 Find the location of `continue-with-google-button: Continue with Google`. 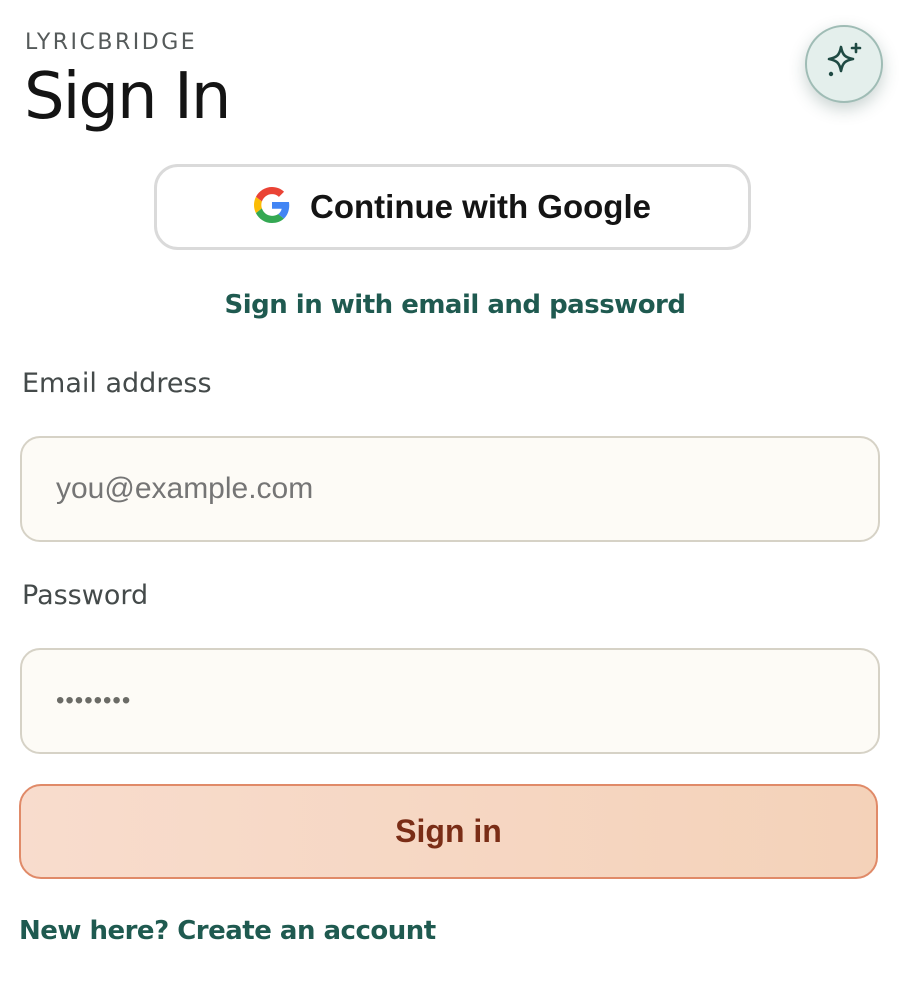

continue-with-google-button: Continue with Google is located at coordinates (452, 207).